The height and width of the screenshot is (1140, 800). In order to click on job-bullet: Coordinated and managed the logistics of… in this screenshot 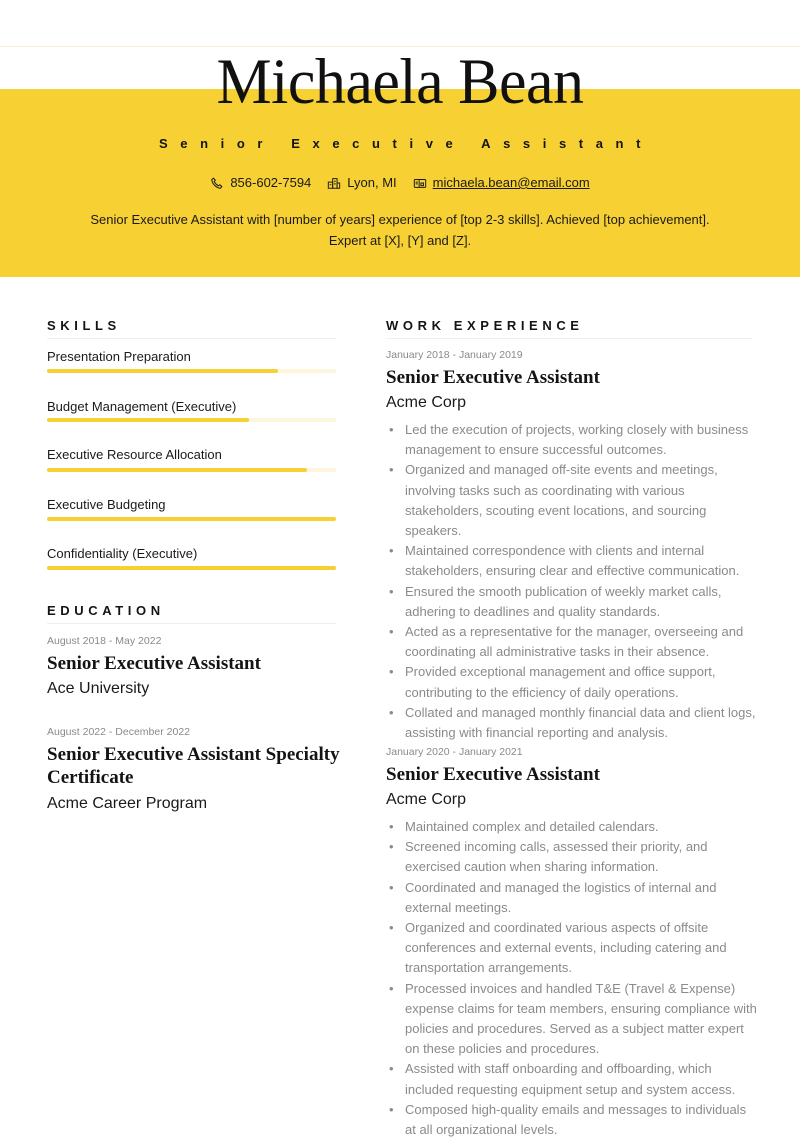, I will do `click(572, 898)`.